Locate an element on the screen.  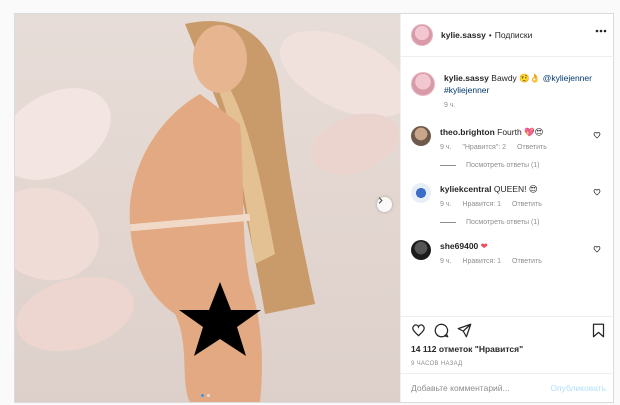
chevron-right-icon is located at coordinates (380, 200).